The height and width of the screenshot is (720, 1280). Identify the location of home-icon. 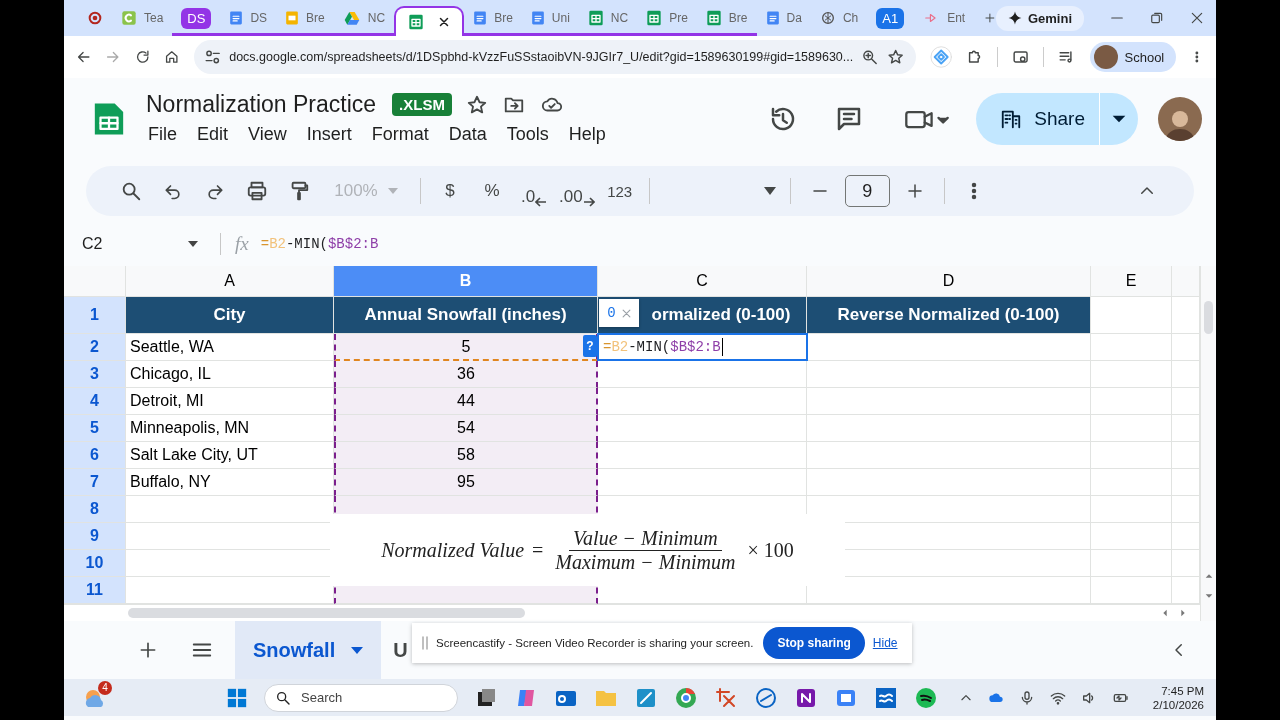
(172, 57).